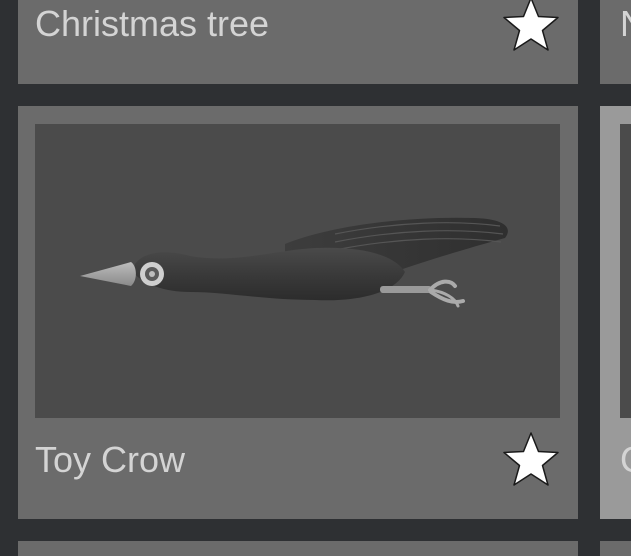  I want to click on card-title: C, so click(625, 460).